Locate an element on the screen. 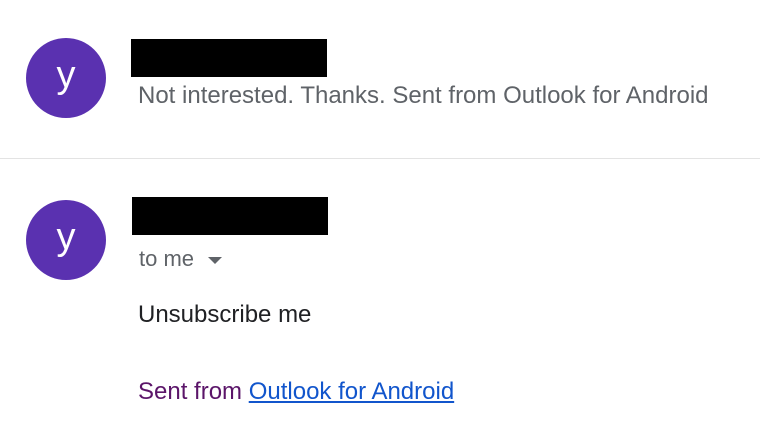 The width and height of the screenshot is (760, 426). caret-down-icon is located at coordinates (215, 260).